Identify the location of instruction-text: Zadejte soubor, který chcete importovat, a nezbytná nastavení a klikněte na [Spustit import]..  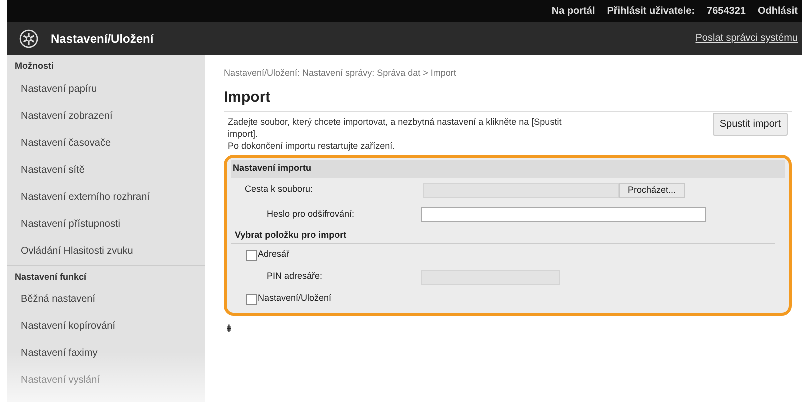
(395, 128).